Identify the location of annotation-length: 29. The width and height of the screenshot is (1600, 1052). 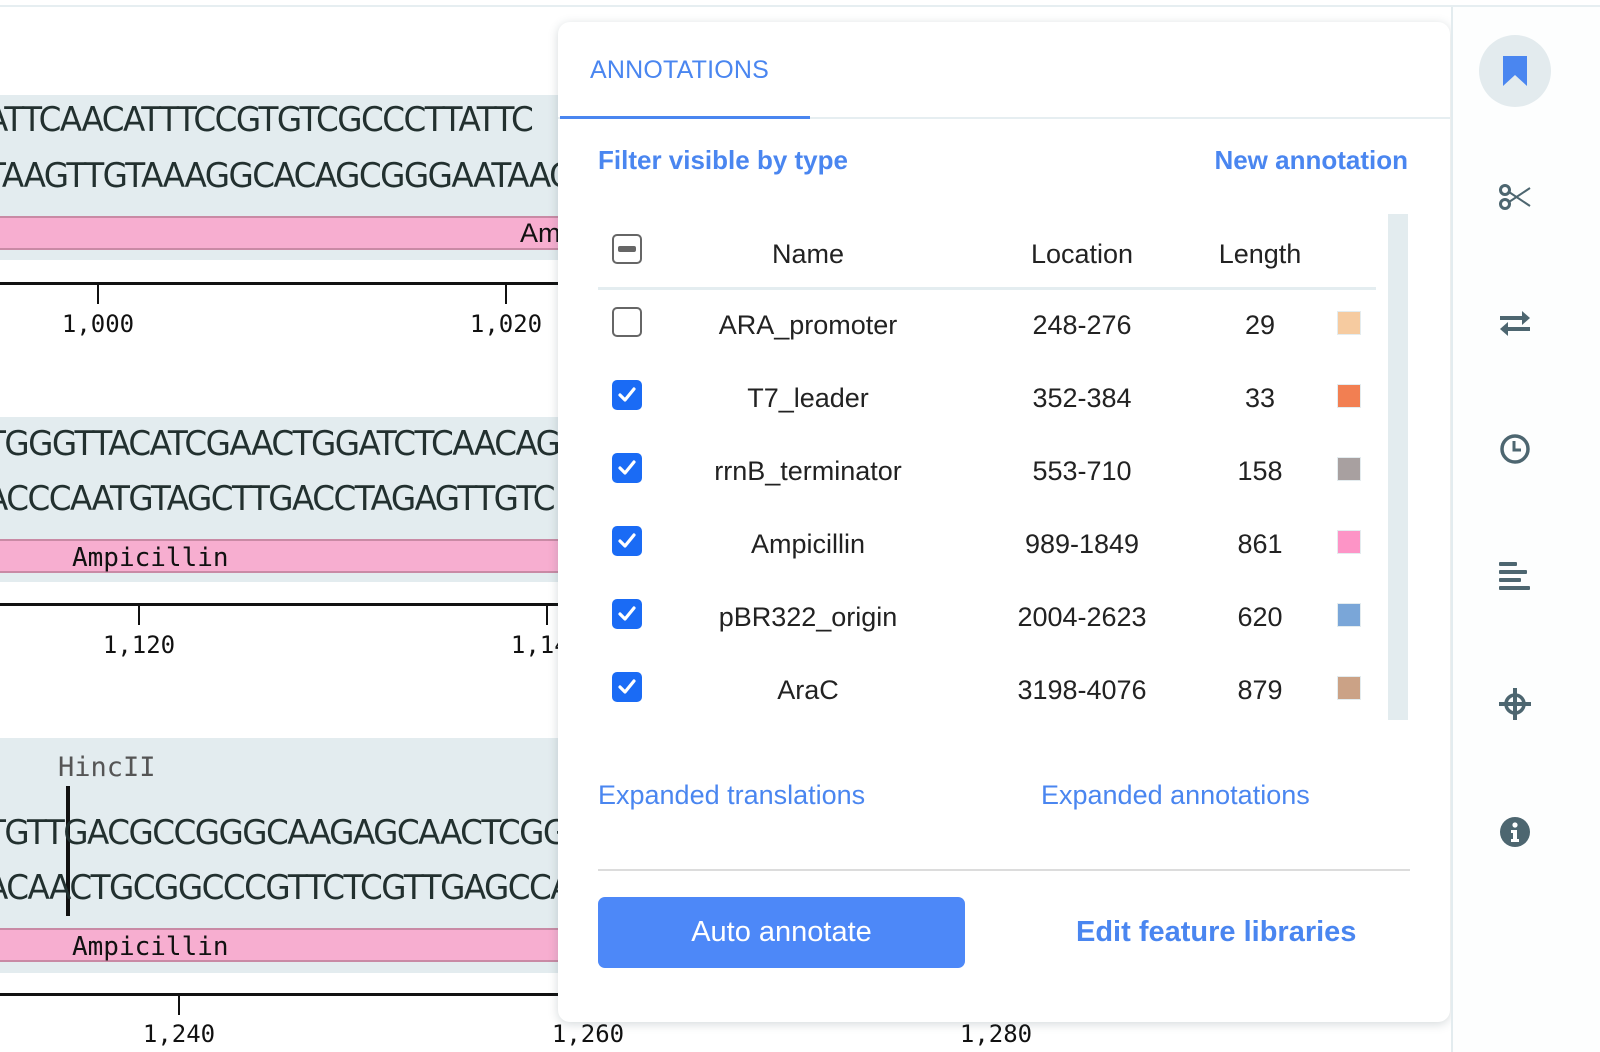
(1260, 325).